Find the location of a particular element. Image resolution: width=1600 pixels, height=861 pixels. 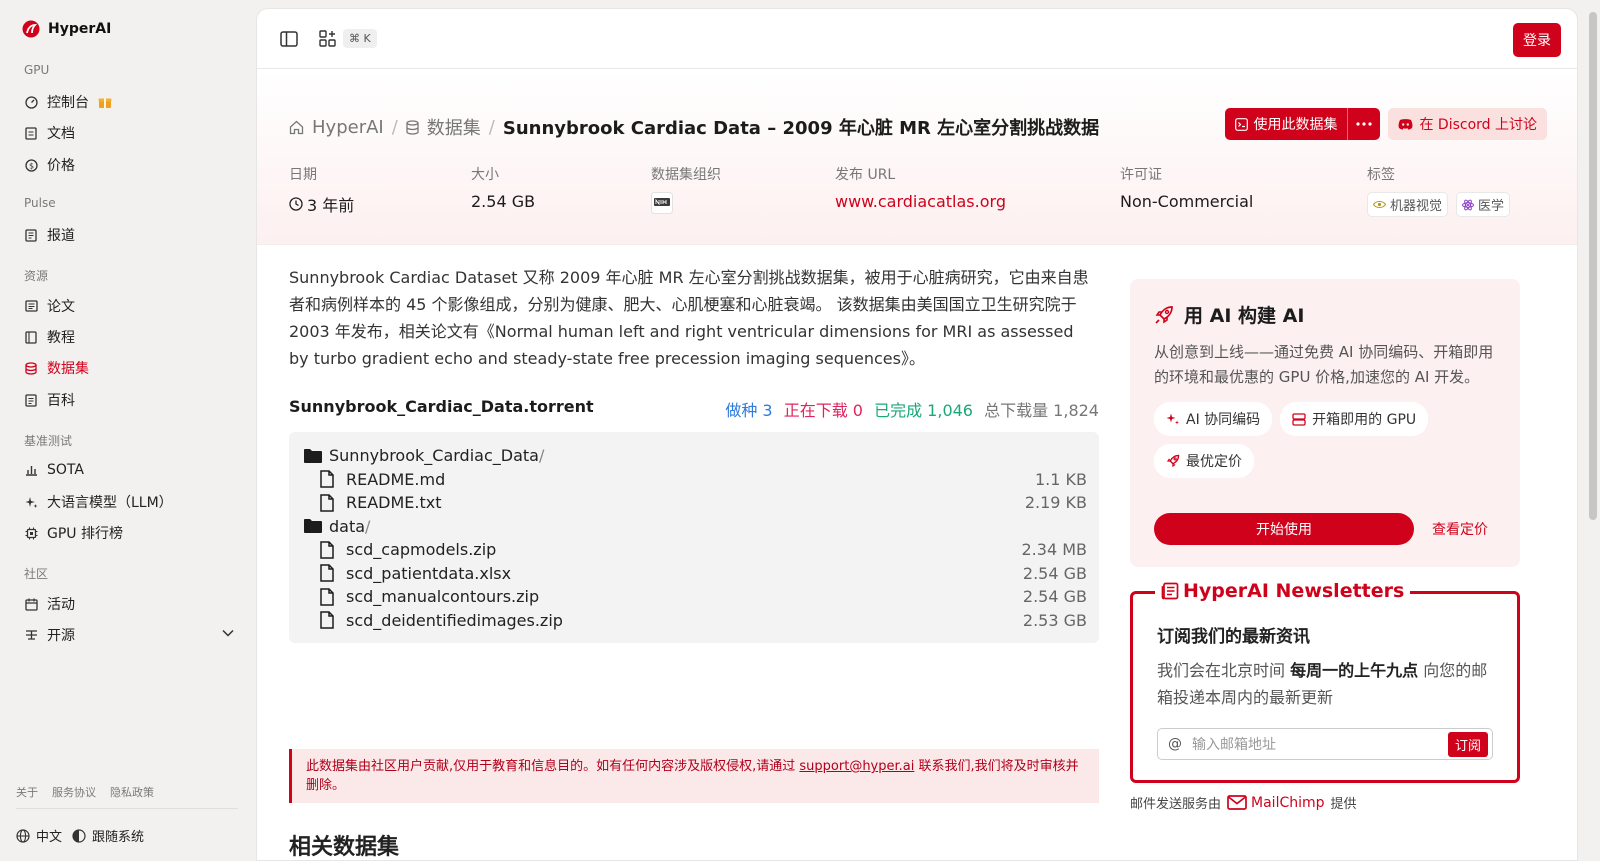

torrent-name: Sunnybrook_Cardiac_Data.torrent is located at coordinates (441, 409).